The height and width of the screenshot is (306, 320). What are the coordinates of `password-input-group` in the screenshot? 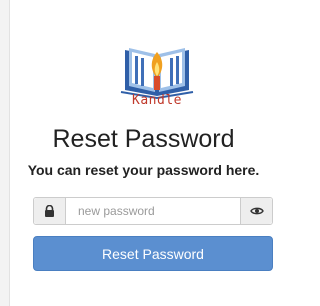 It's located at (153, 211).